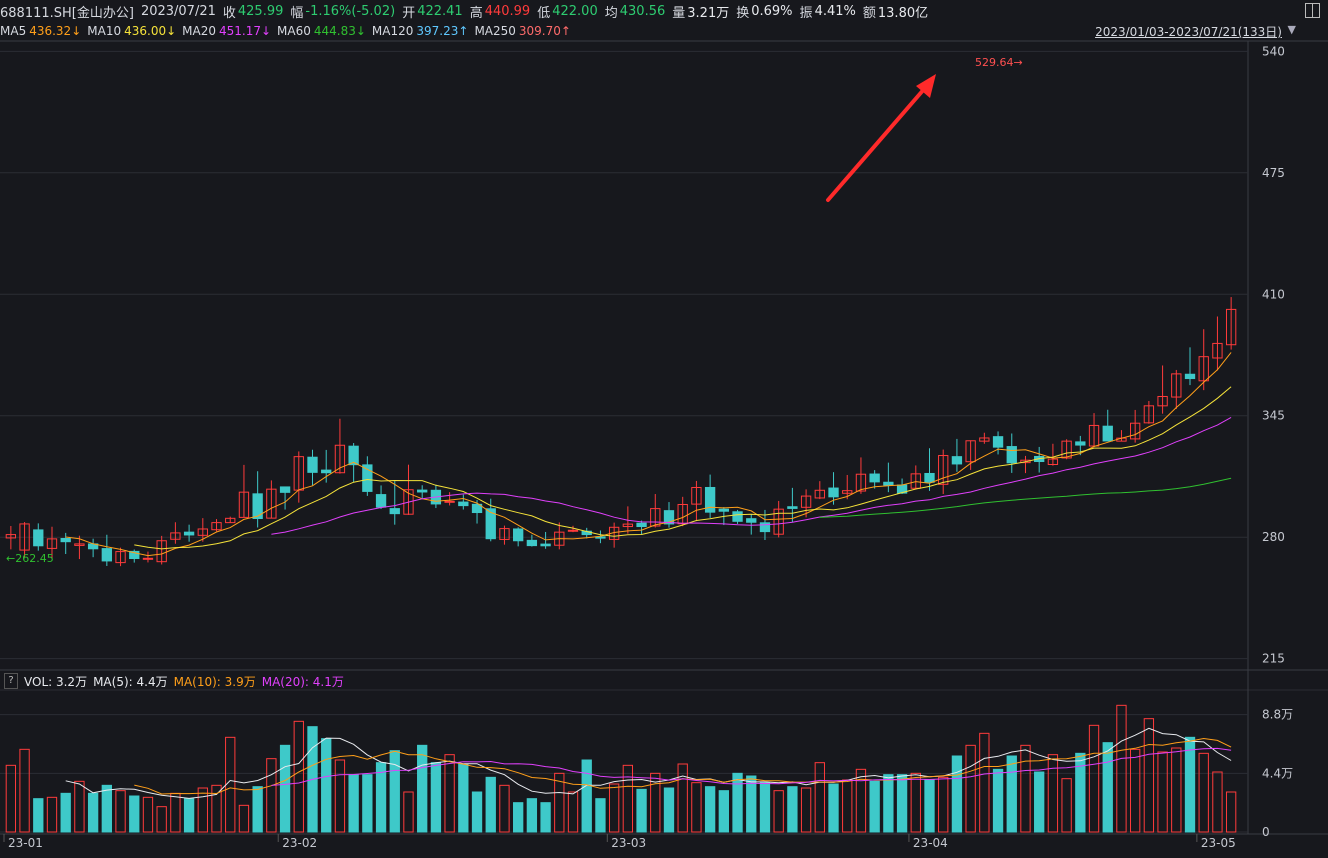  I want to click on x-tick-label: 23-01, so click(25, 843).